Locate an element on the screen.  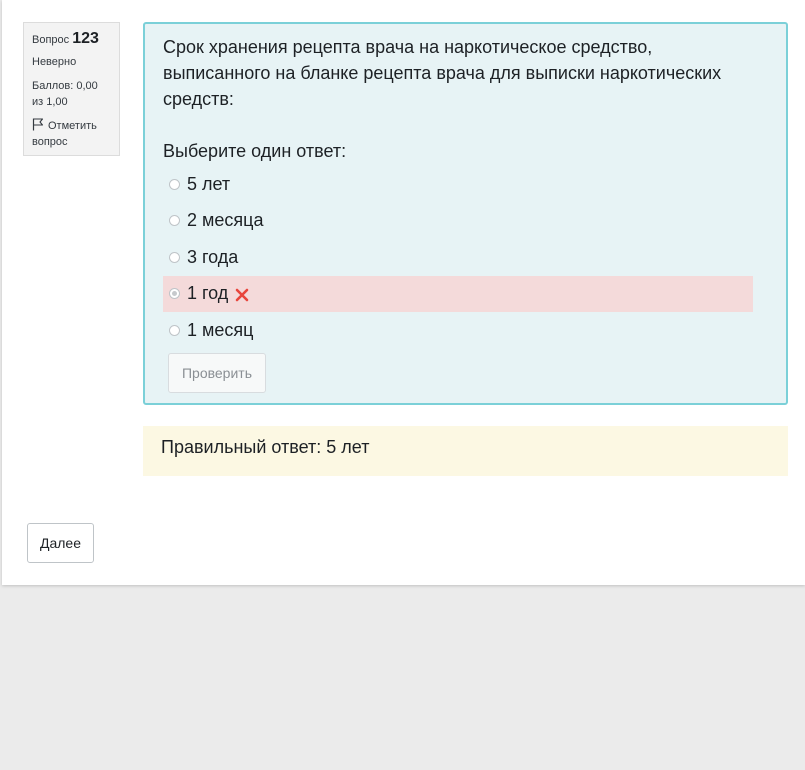
answer-option: 3 года is located at coordinates (458, 257).